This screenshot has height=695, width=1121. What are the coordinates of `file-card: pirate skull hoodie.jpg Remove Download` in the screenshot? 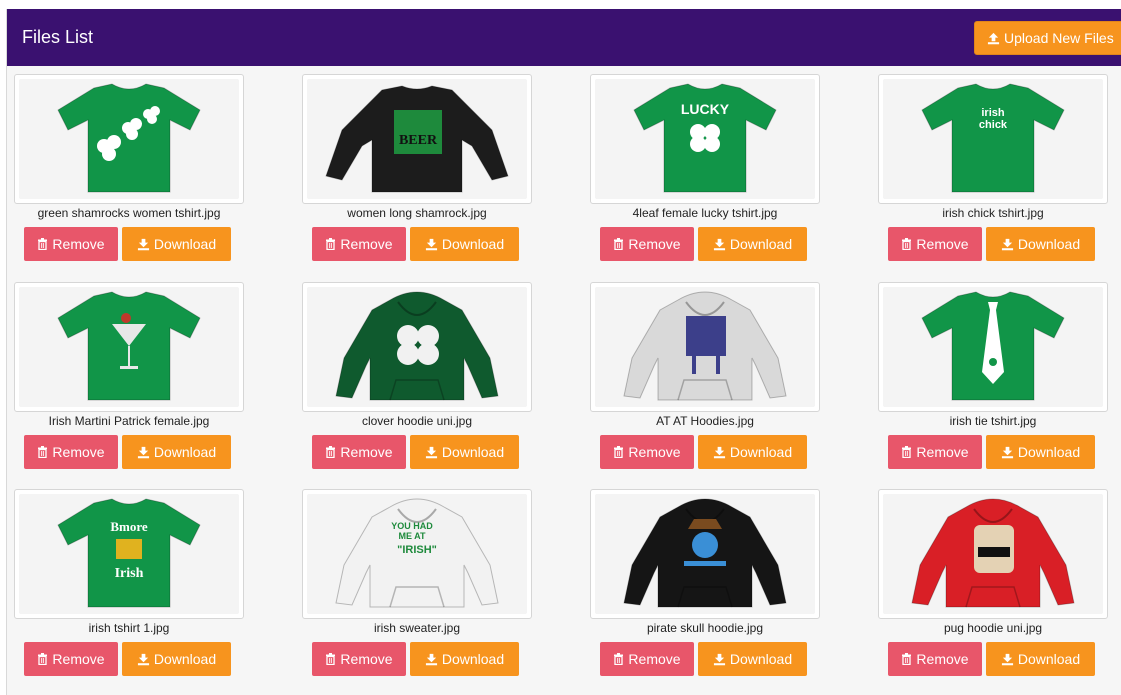 It's located at (705, 584).